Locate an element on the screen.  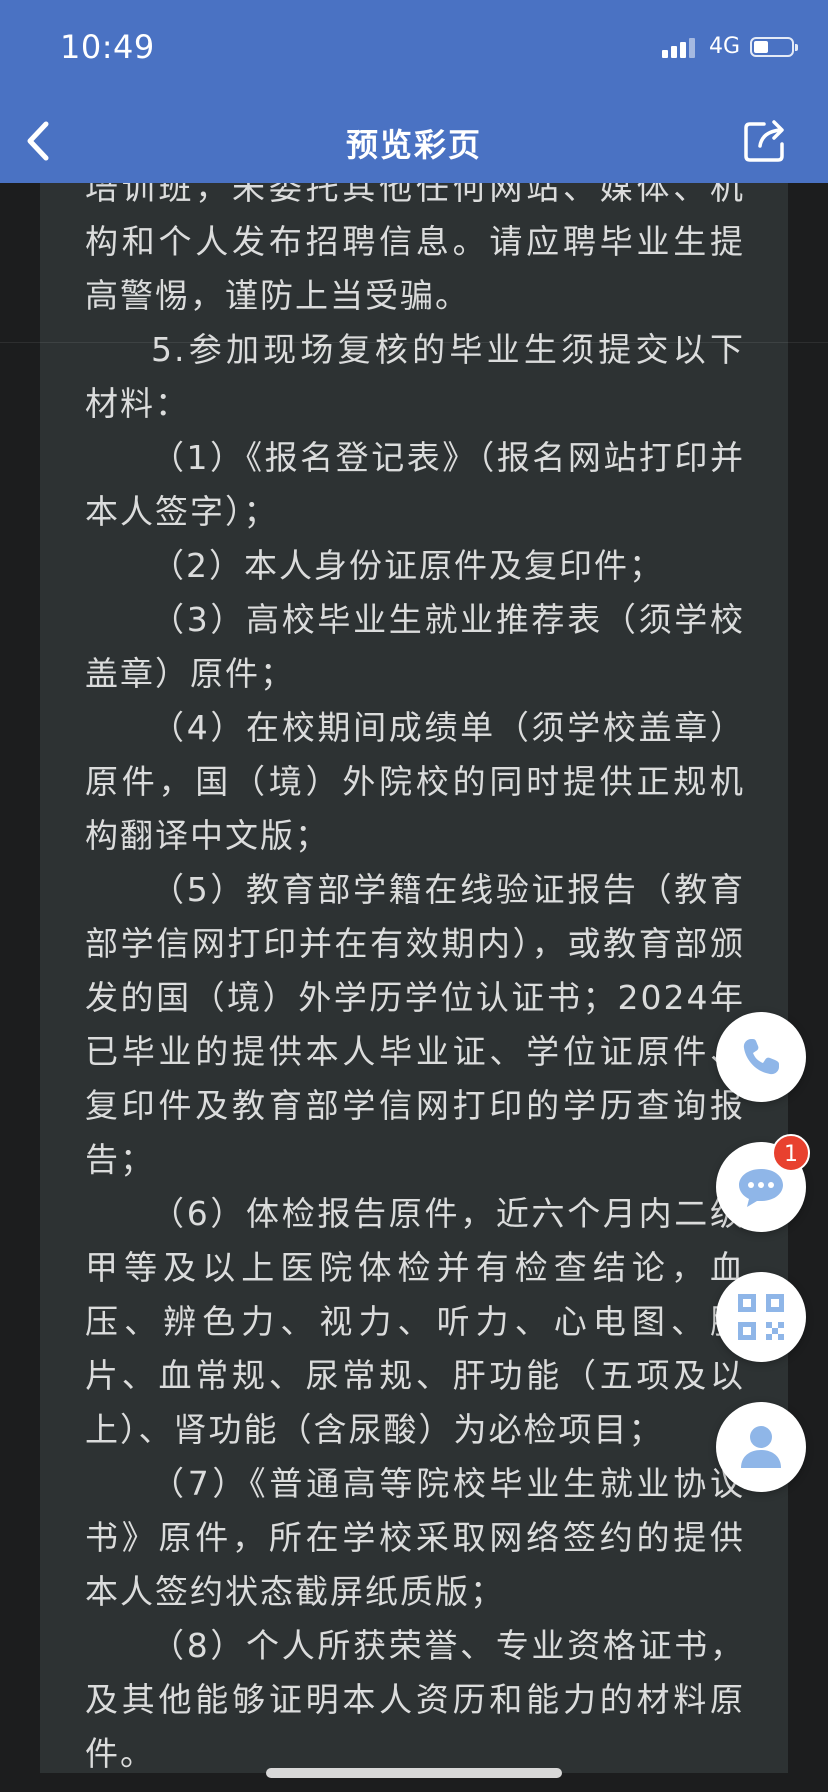
status-indicators: 4G is located at coordinates (729, 46).